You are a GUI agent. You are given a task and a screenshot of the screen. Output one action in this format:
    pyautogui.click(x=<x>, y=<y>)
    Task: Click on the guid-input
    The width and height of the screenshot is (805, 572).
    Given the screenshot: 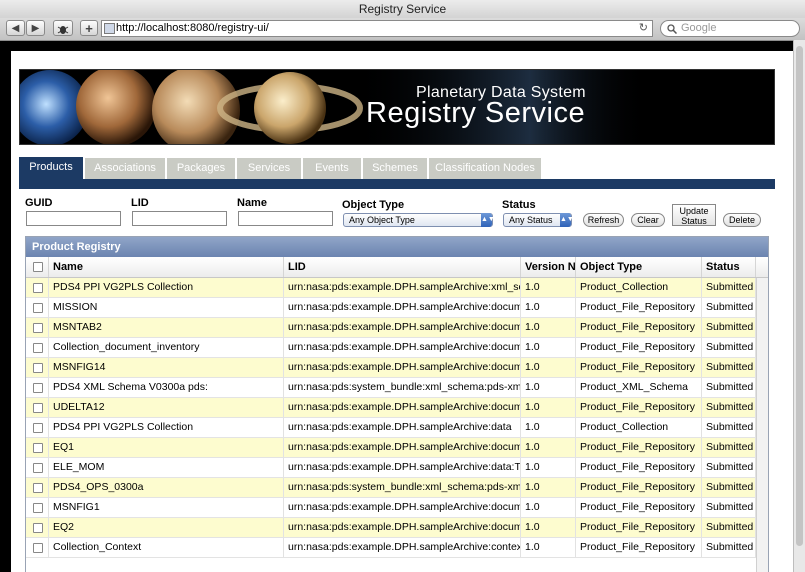 What is the action you would take?
    pyautogui.click(x=73, y=218)
    